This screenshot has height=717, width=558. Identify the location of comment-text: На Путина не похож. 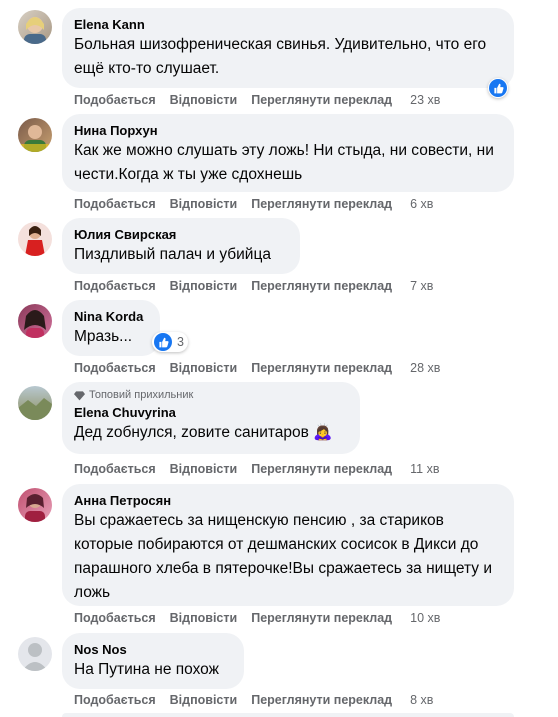
(146, 669).